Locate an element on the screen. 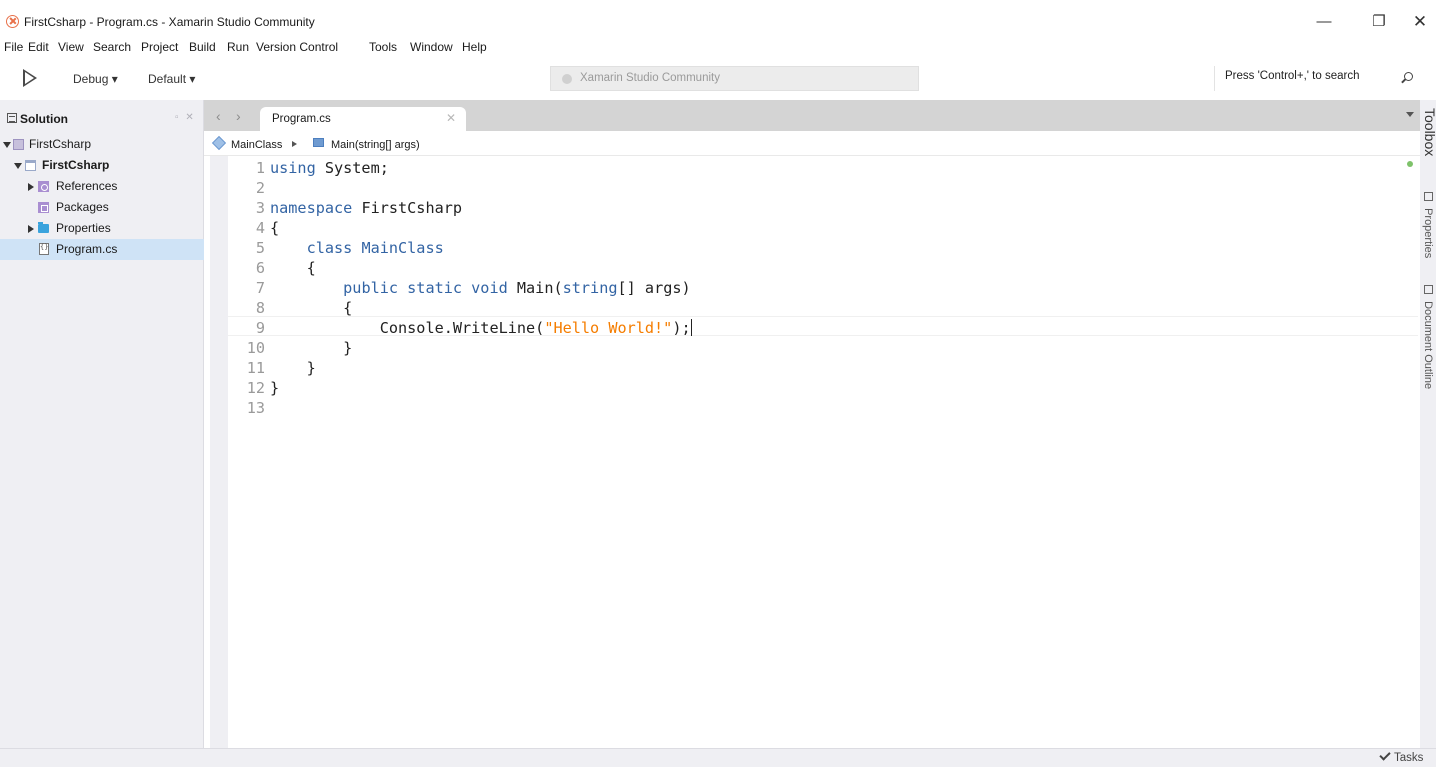 The image size is (1436, 767). right-dock-bar: Toolbox Properties Document Outline is located at coordinates (1428, 424).